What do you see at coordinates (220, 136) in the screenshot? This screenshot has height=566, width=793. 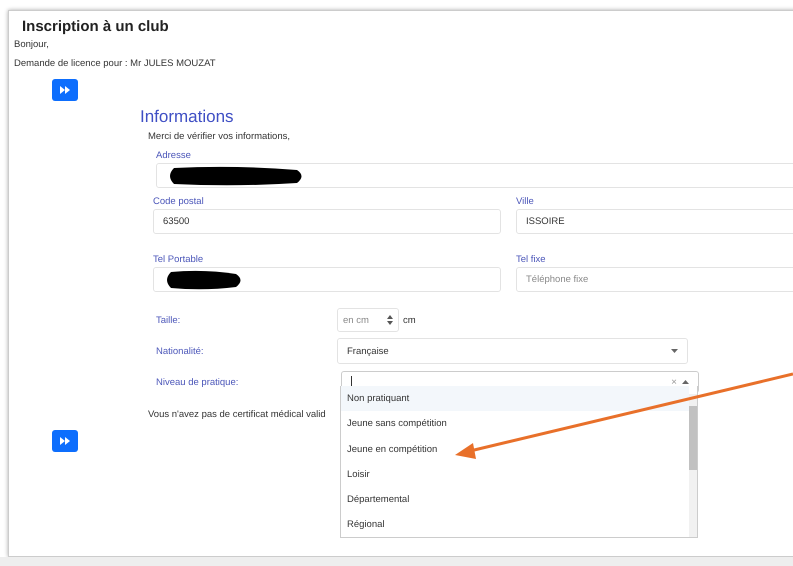 I see `intro-text: Merci de vérifier vos informations,` at bounding box center [220, 136].